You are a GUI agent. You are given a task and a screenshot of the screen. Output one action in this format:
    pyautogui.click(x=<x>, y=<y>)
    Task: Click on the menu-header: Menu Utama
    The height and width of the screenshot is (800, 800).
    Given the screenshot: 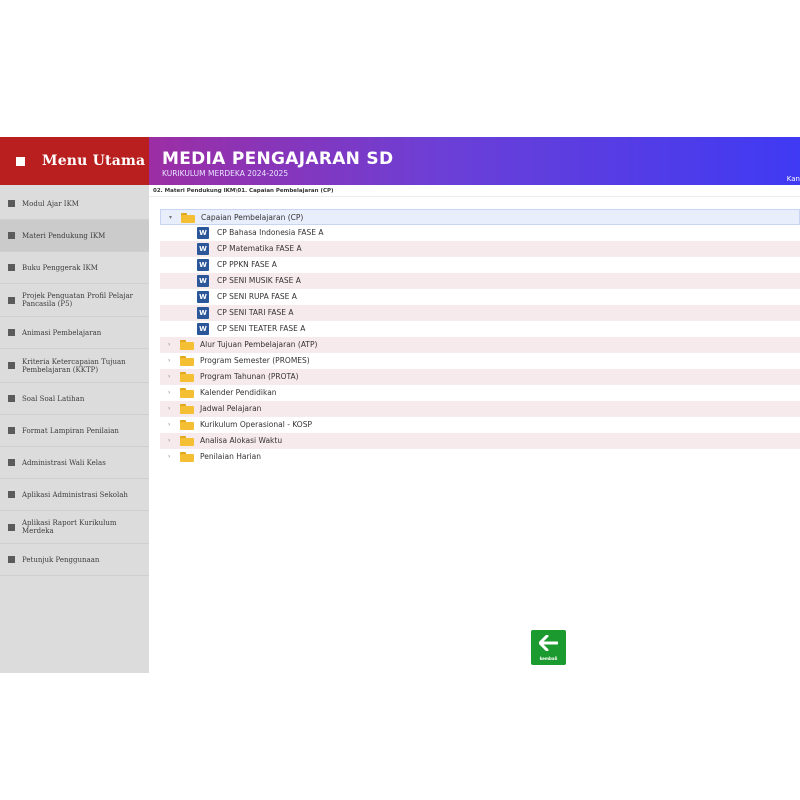 What is the action you would take?
    pyautogui.click(x=74, y=161)
    